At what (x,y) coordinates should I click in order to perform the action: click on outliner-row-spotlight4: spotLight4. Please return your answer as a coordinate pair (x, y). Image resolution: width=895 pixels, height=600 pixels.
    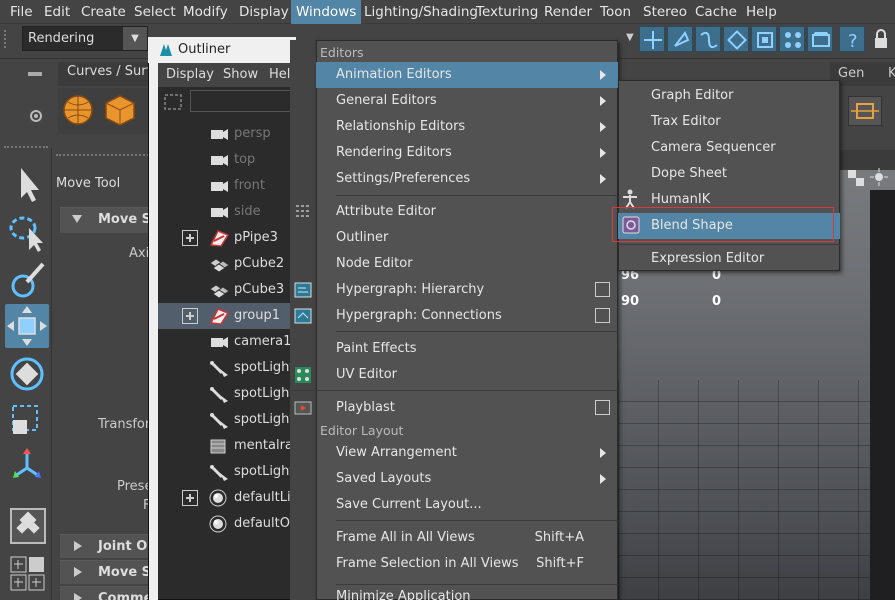
    Looking at the image, I should click on (230, 472).